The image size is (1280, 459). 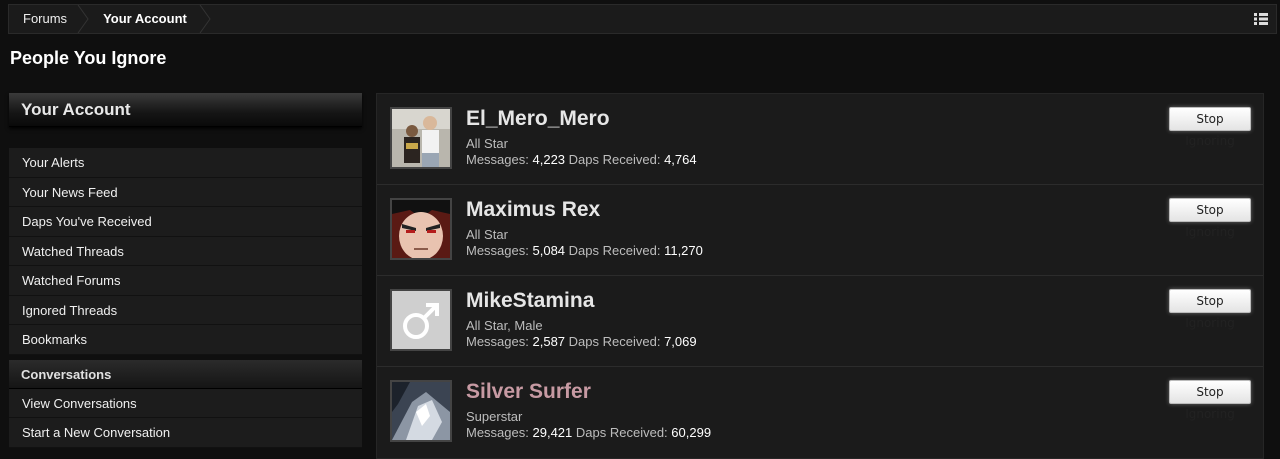 I want to click on sidebar-heading: Your Account, so click(x=185, y=110).